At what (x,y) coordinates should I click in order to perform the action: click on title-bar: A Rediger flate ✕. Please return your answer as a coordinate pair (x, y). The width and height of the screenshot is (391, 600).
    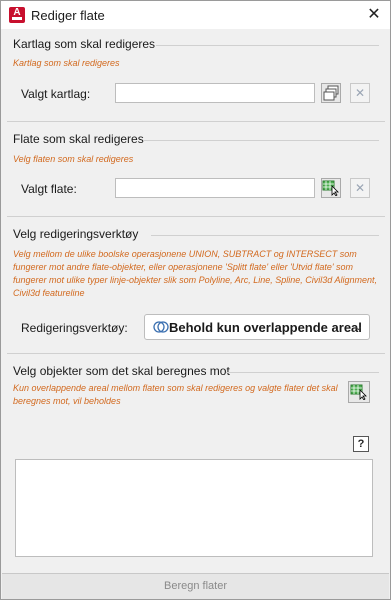
    Looking at the image, I should click on (195, 15).